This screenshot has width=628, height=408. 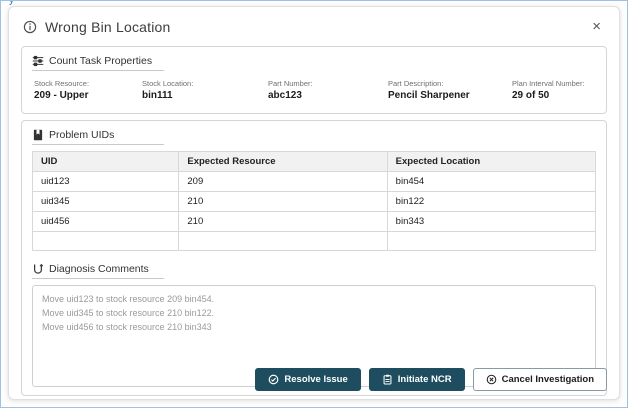 What do you see at coordinates (596, 26) in the screenshot?
I see `close-icon: ×` at bounding box center [596, 26].